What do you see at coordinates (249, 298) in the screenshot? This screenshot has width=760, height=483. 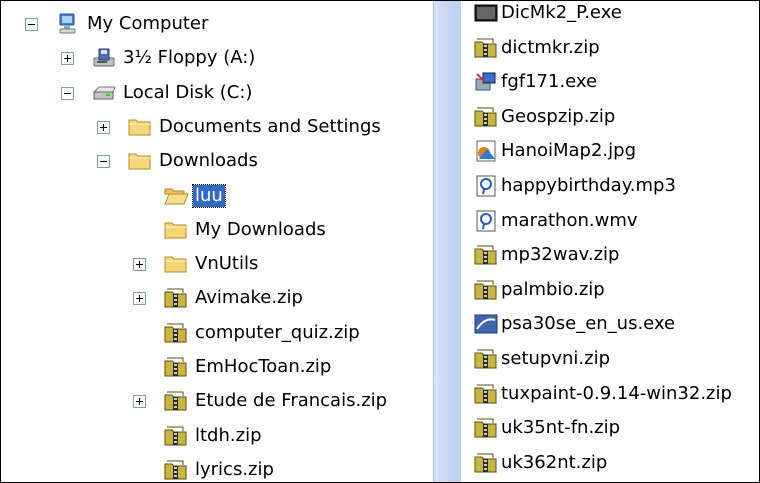 I see `tree-node-label: Avimake.zip` at bounding box center [249, 298].